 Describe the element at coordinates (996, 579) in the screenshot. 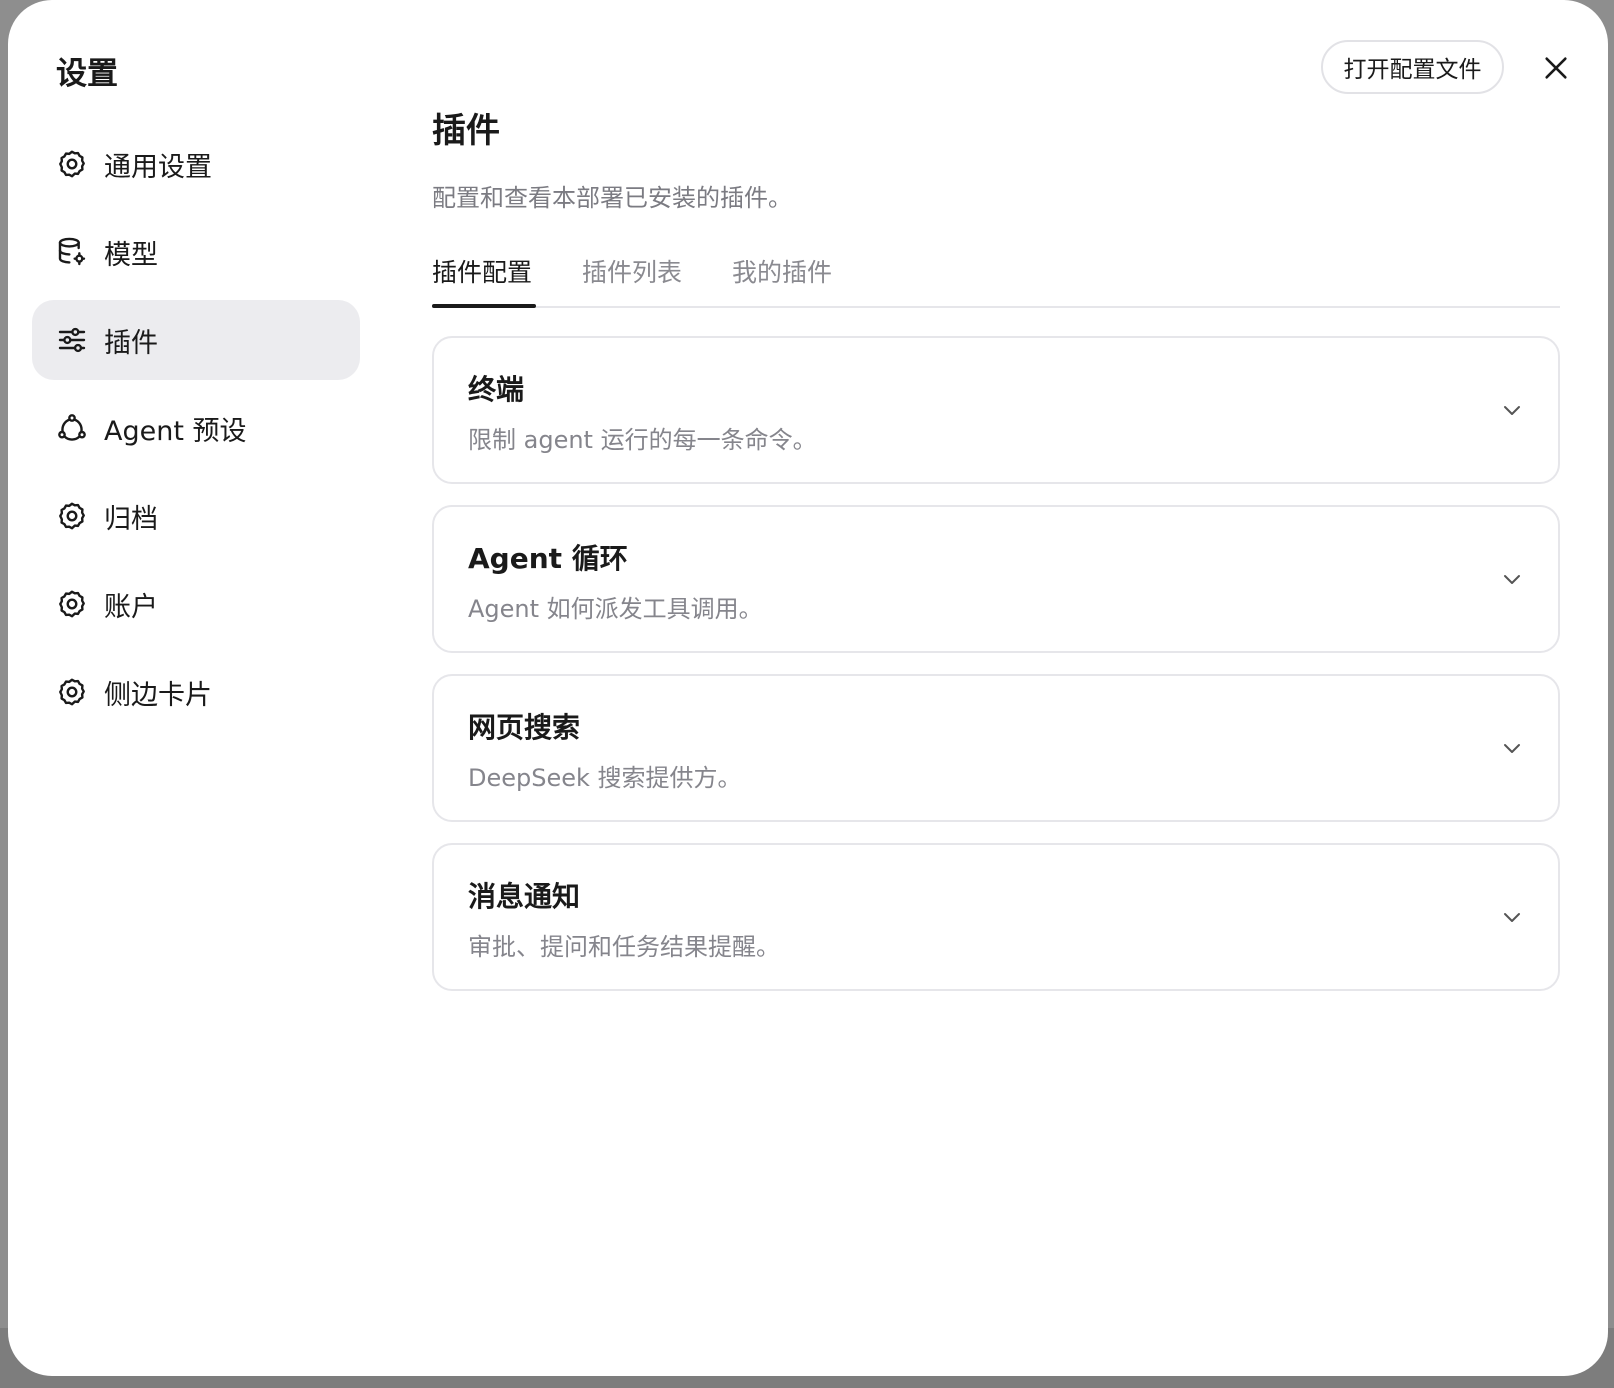

I see `plugin-card-agent-loop: Agent 循环 Agent 如何派发工具调用。` at that location.